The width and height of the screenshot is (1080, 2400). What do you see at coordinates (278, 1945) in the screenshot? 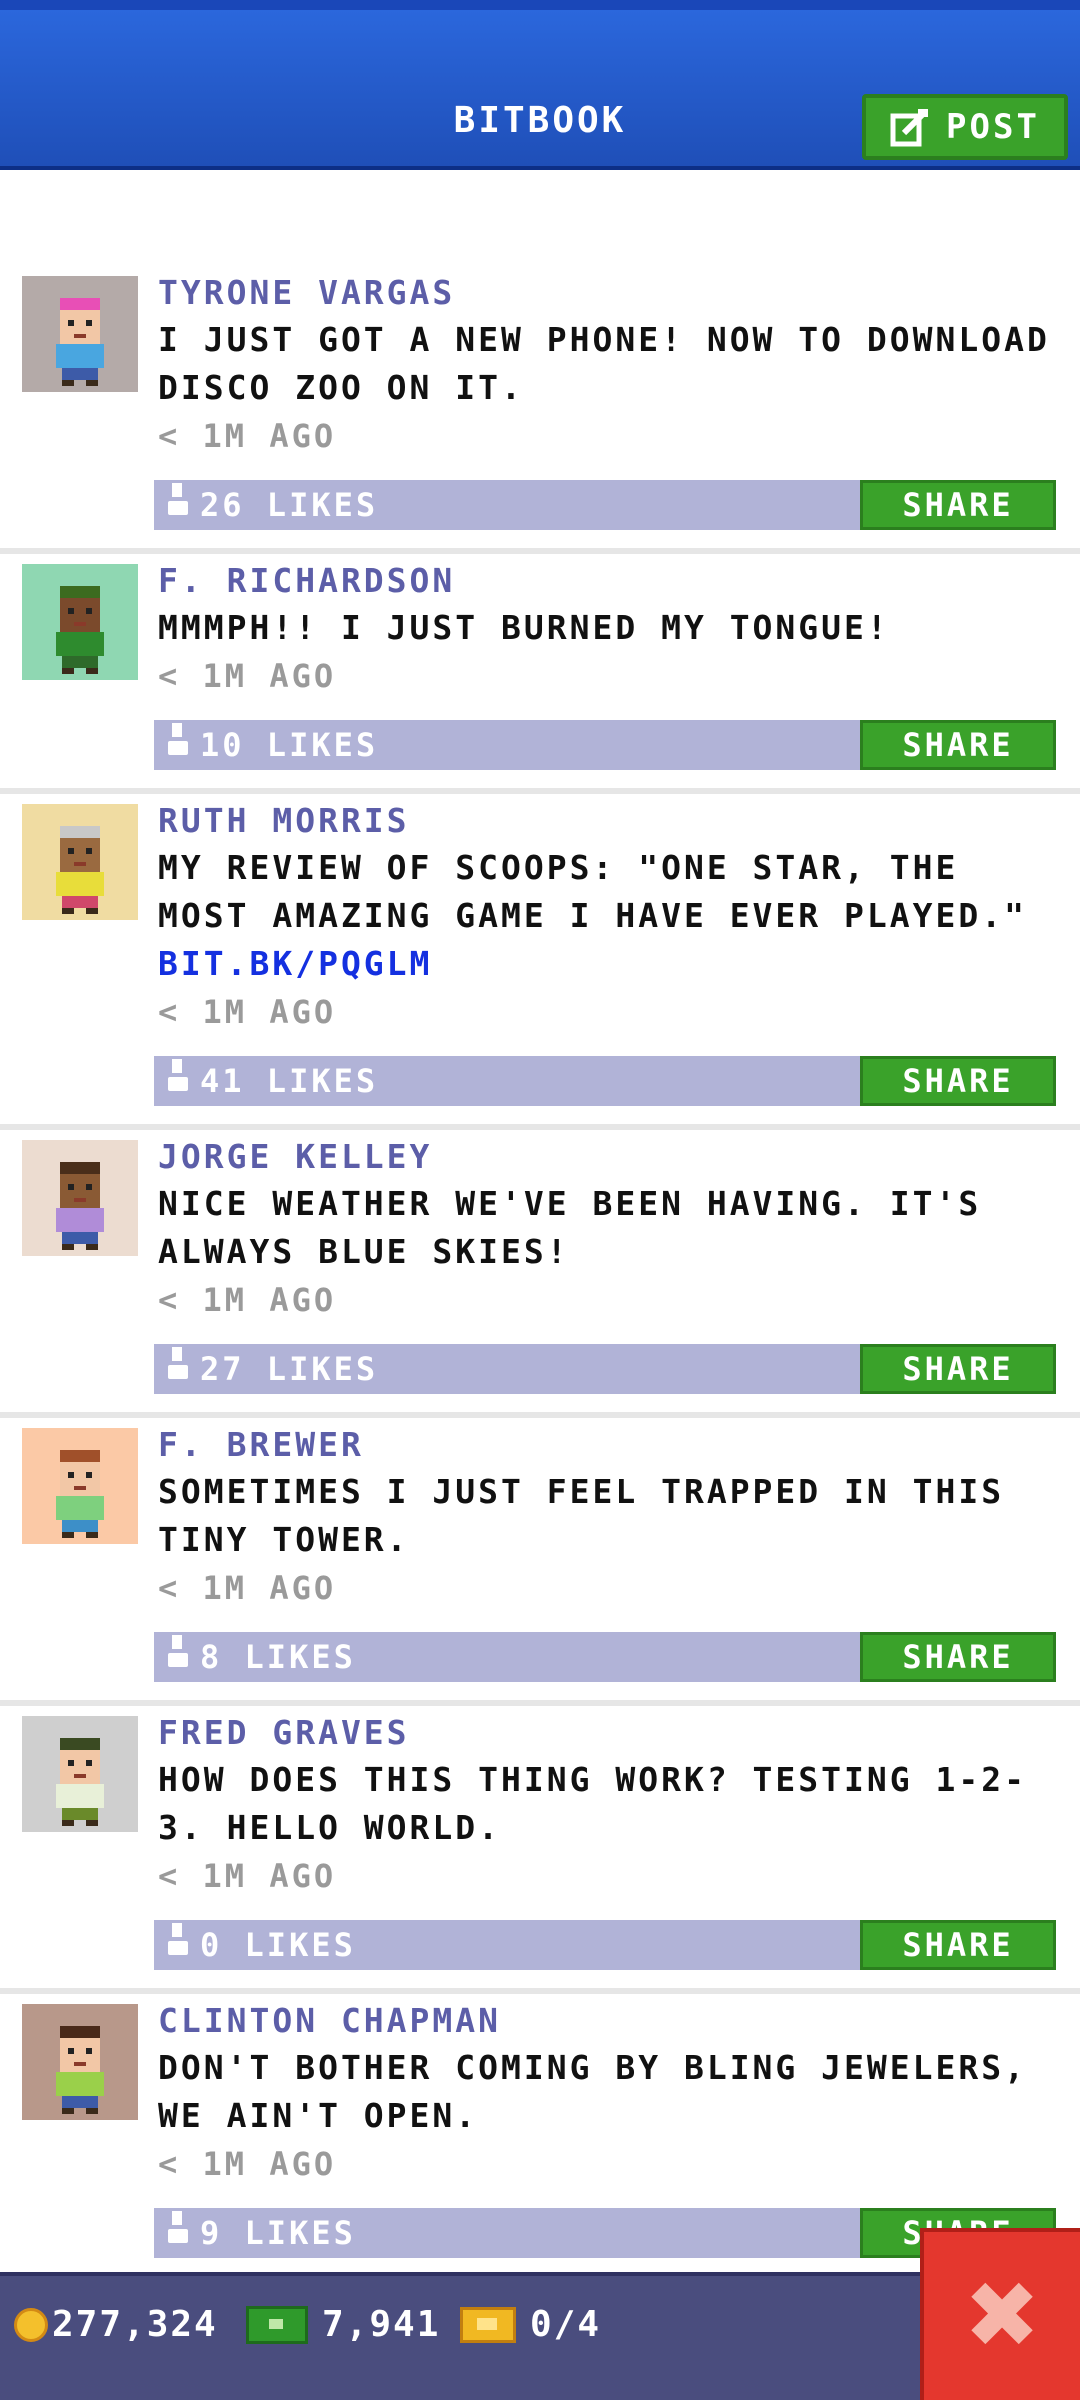
I see `likes-count: 0 LIKES` at bounding box center [278, 1945].